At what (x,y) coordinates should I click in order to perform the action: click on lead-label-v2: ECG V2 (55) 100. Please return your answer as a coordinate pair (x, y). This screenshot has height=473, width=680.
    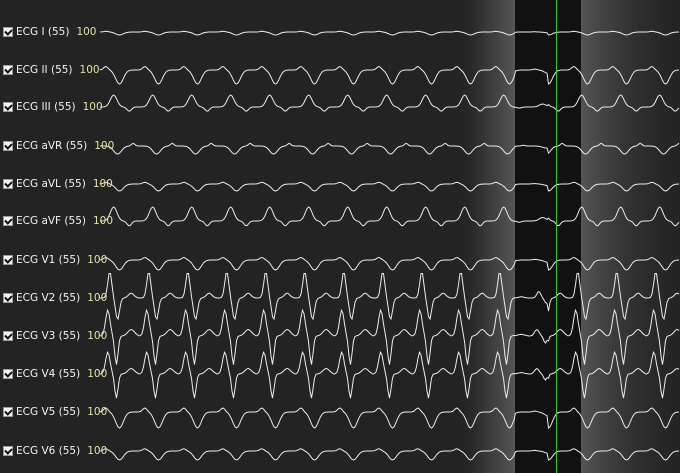
    Looking at the image, I should click on (55, 298).